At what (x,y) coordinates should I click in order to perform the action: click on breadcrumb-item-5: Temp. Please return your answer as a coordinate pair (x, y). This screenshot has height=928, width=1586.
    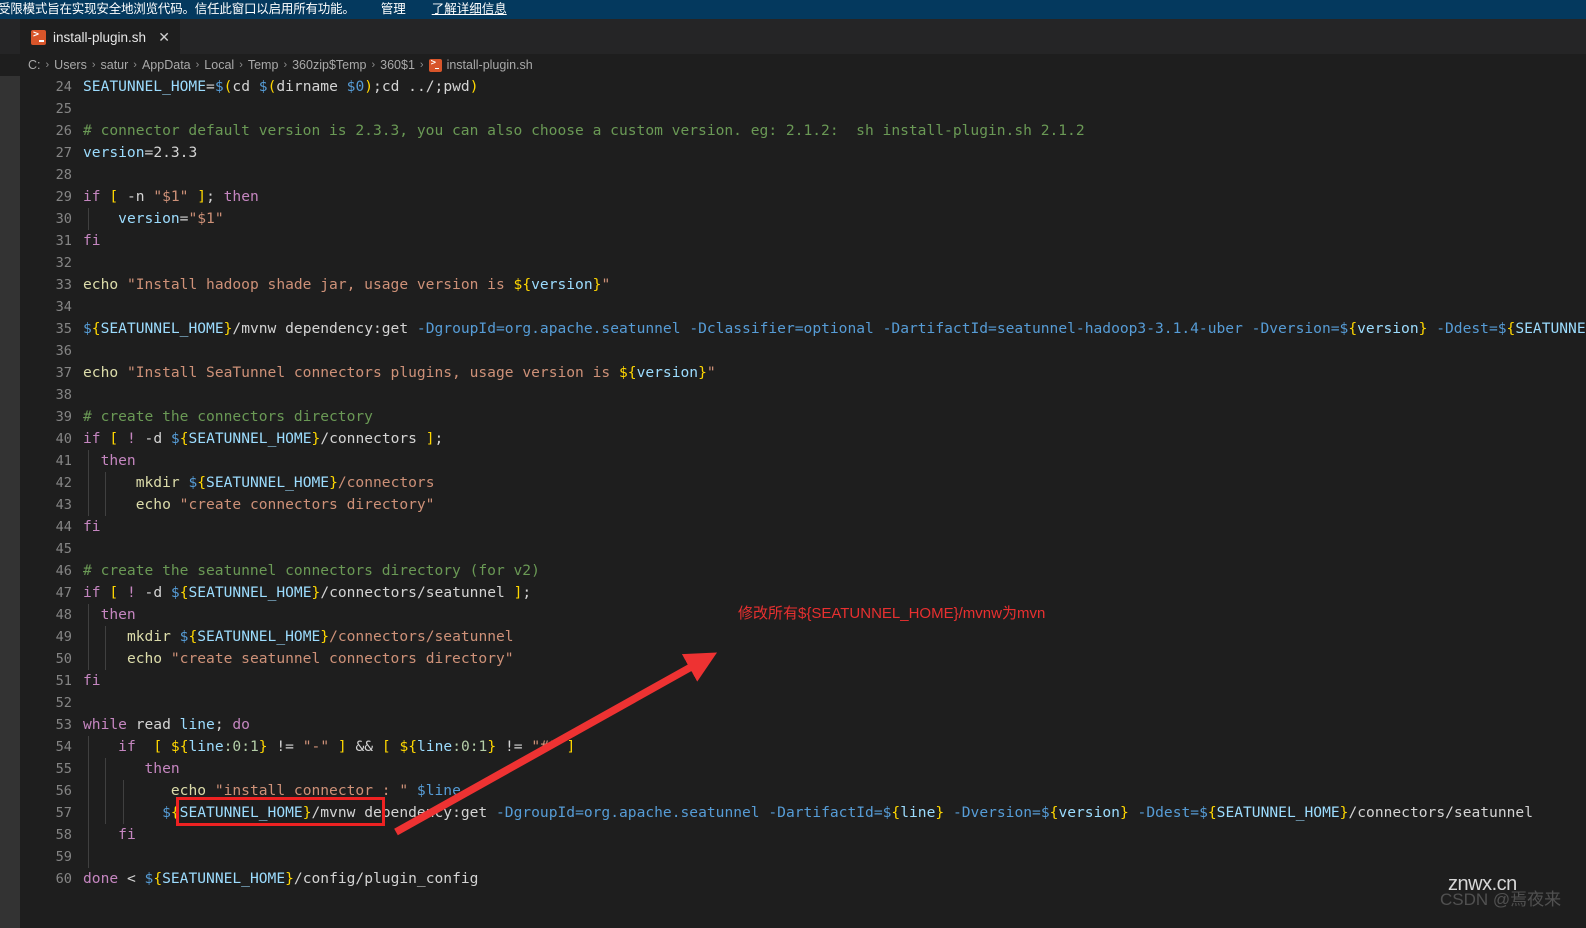
    Looking at the image, I should click on (263, 65).